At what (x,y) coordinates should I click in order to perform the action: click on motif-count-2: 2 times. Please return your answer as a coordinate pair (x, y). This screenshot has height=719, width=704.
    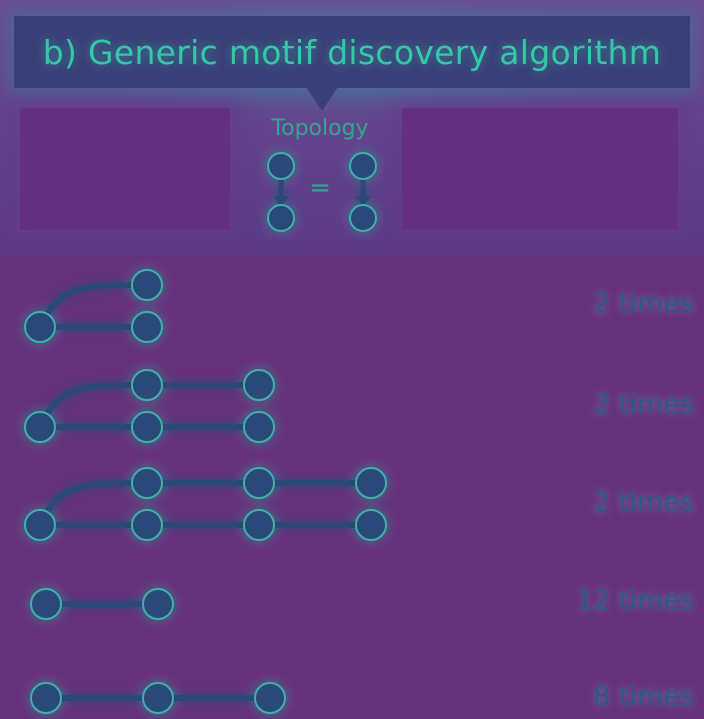
    Looking at the image, I should click on (643, 404).